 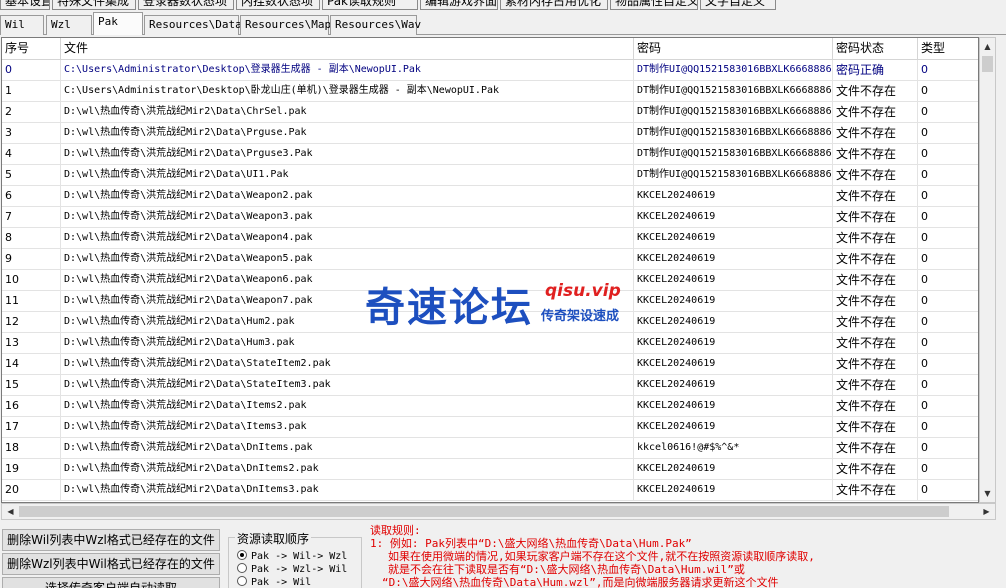 I want to click on cell-index: 17, so click(x=31, y=427).